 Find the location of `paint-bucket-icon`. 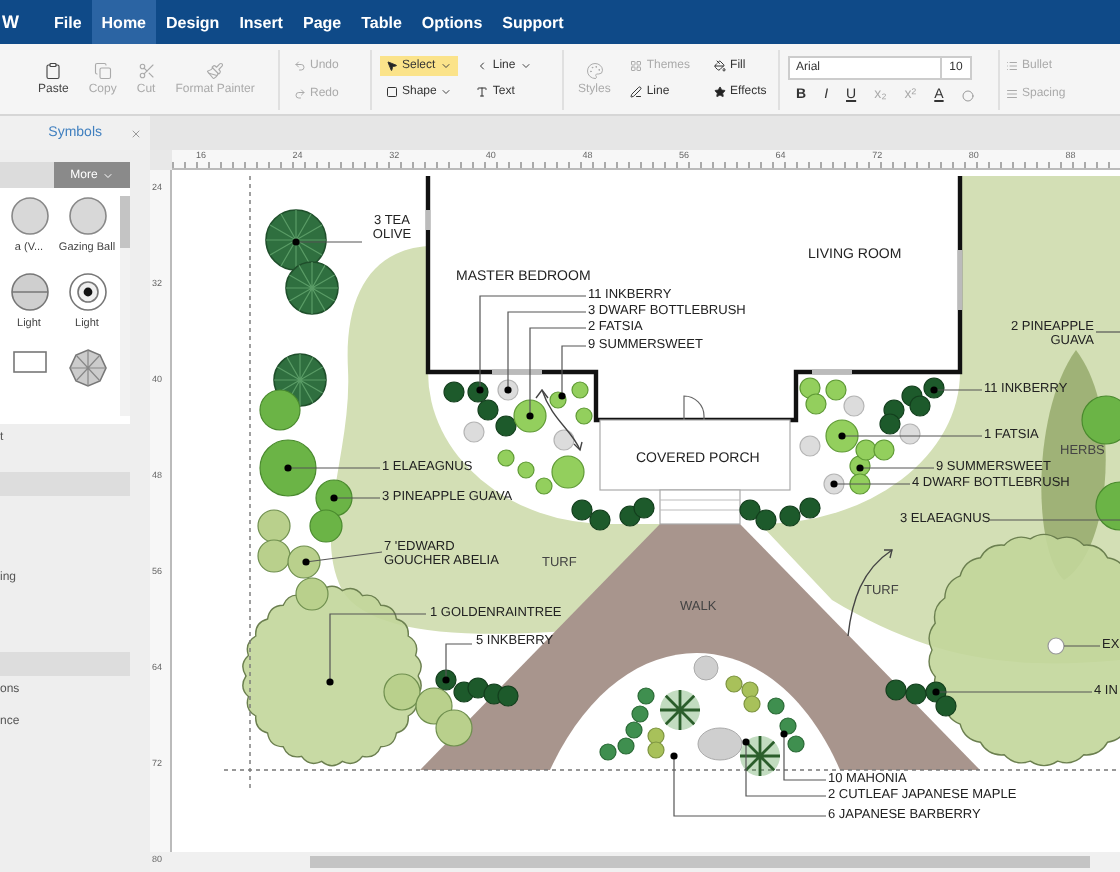

paint-bucket-icon is located at coordinates (720, 66).